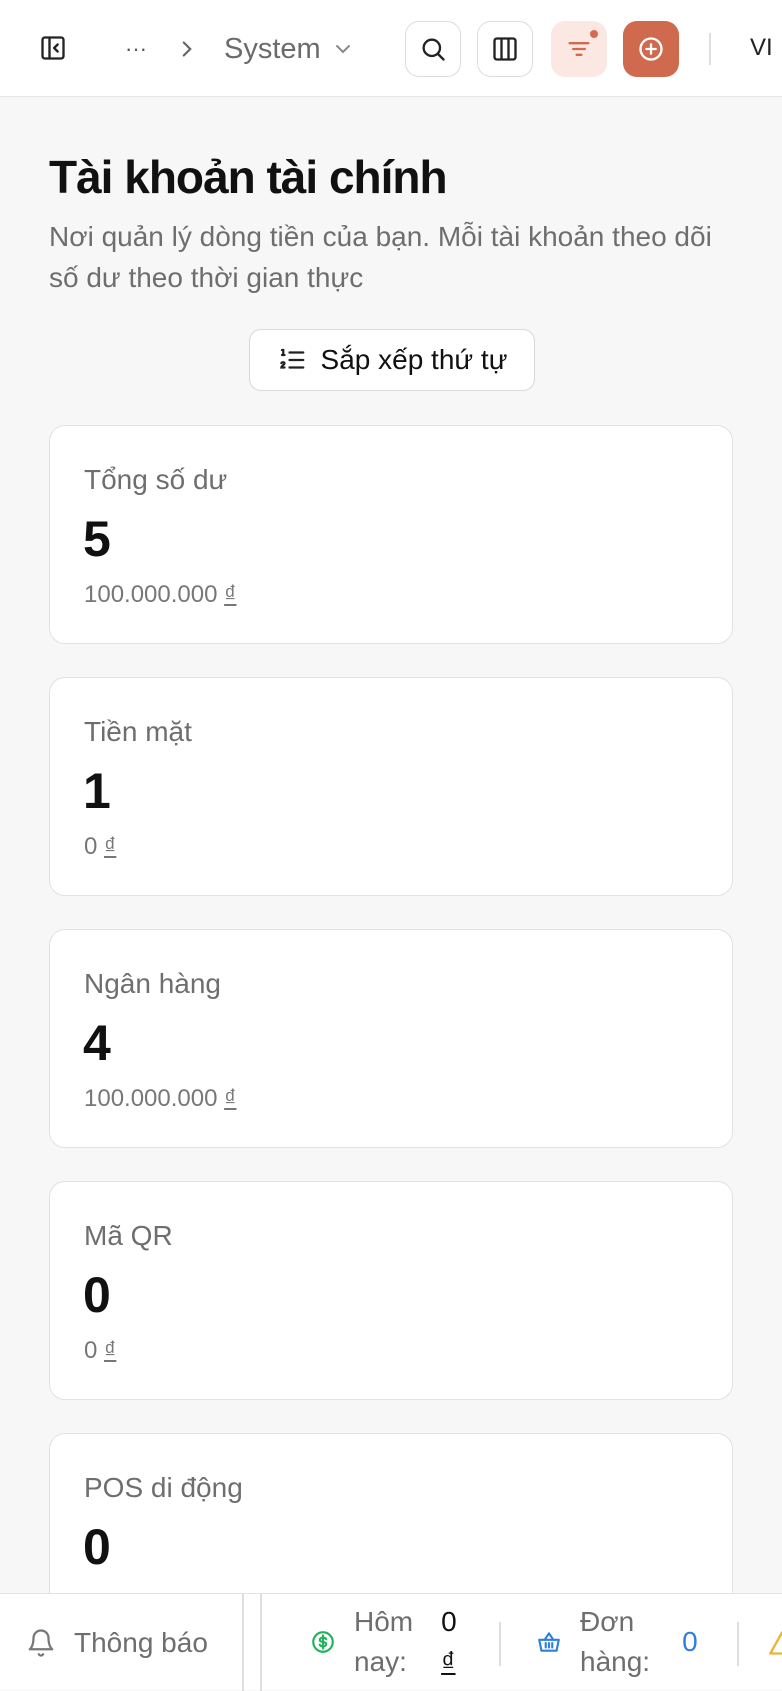  I want to click on chevron-right-icon, so click(187, 49).